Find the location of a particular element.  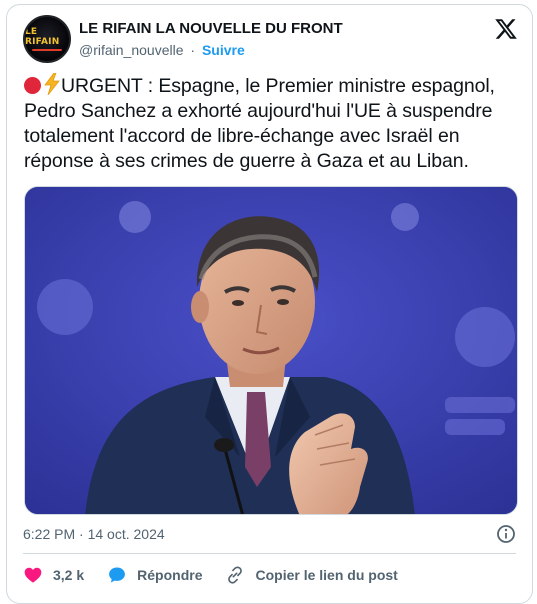

avatar-logo-bar is located at coordinates (47, 50).